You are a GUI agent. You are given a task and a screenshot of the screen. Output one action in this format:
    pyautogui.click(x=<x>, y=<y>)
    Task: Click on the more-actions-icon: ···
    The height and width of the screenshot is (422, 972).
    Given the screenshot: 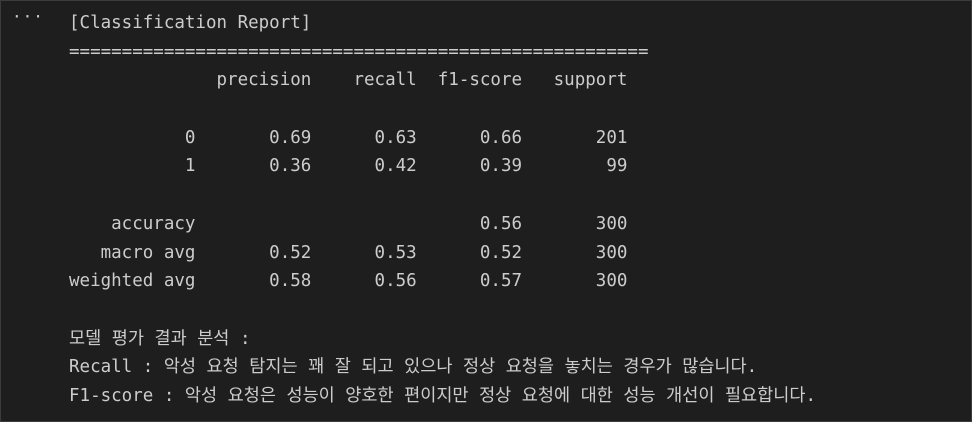 What is the action you would take?
    pyautogui.click(x=27, y=17)
    